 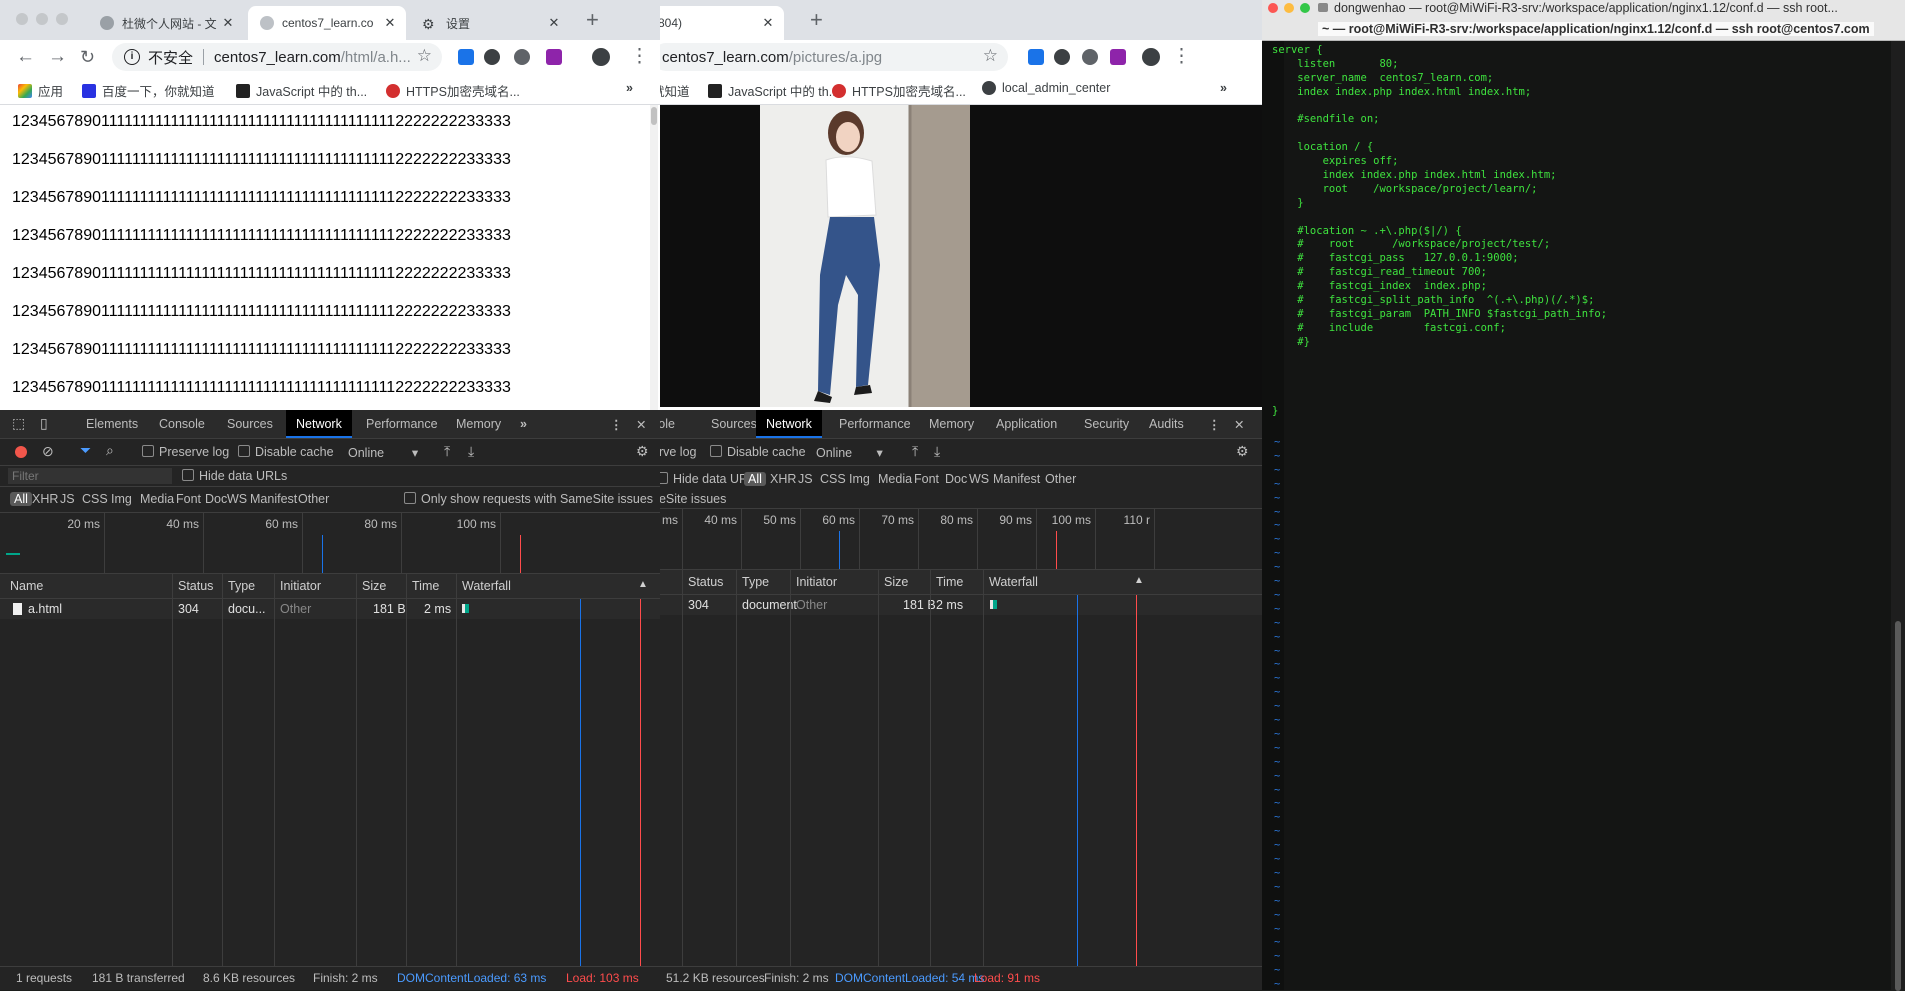 I want to click on maximize-window-button, so click(x=62, y=19).